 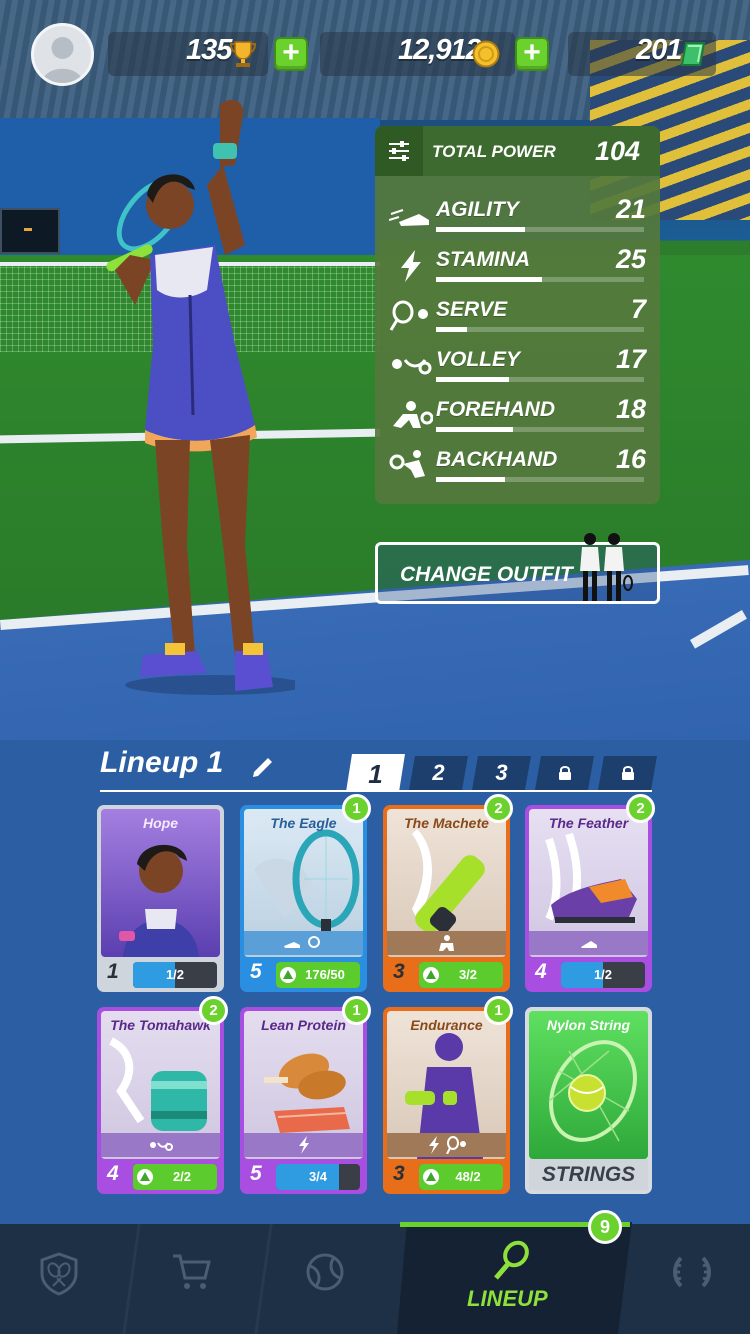 What do you see at coordinates (532, 54) in the screenshot?
I see `add-coins-button: +` at bounding box center [532, 54].